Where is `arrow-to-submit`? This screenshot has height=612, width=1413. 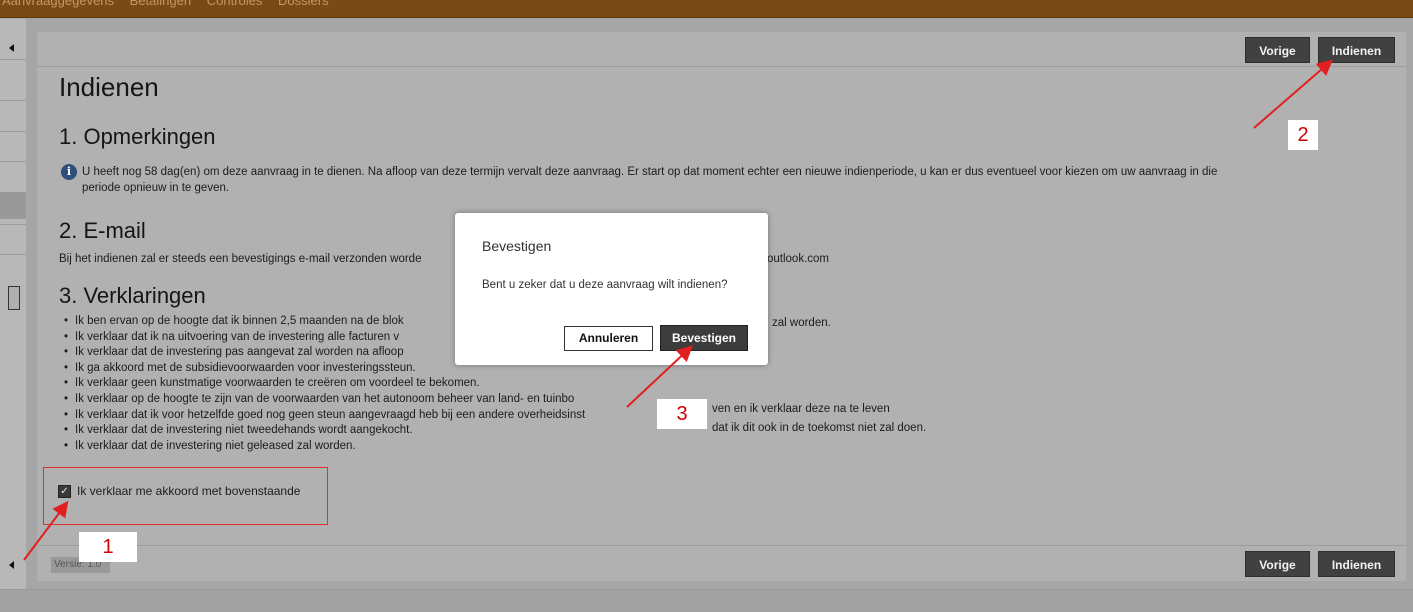
arrow-to-submit is located at coordinates (1293, 94).